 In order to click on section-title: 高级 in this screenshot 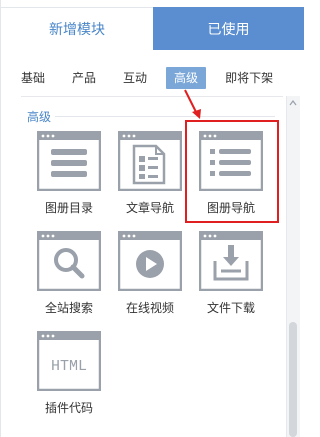, I will do `click(39, 117)`.